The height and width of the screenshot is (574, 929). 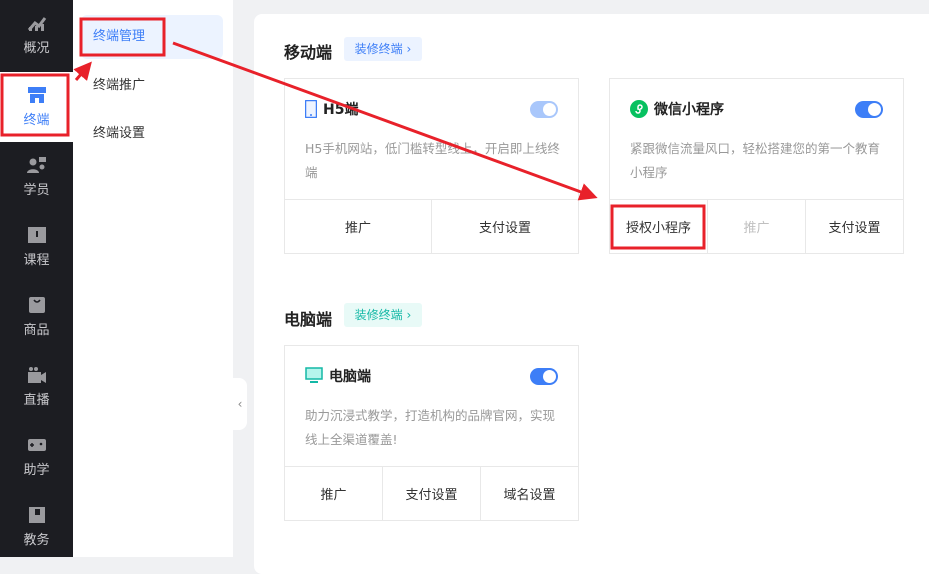 I want to click on submenu-item-terminal-settings: 终端设置, so click(x=152, y=134).